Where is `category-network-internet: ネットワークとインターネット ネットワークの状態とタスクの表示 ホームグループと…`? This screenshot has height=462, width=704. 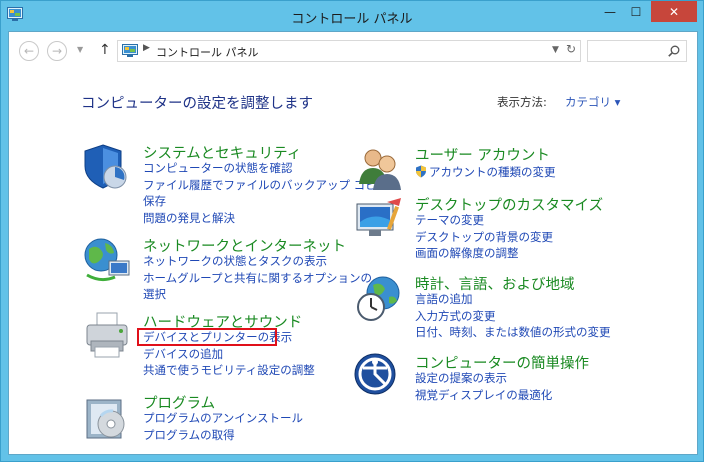 category-network-internet: ネットワークとインターネット ネットワークの状態とタスクの表示 ホームグループと… is located at coordinates (226, 270).